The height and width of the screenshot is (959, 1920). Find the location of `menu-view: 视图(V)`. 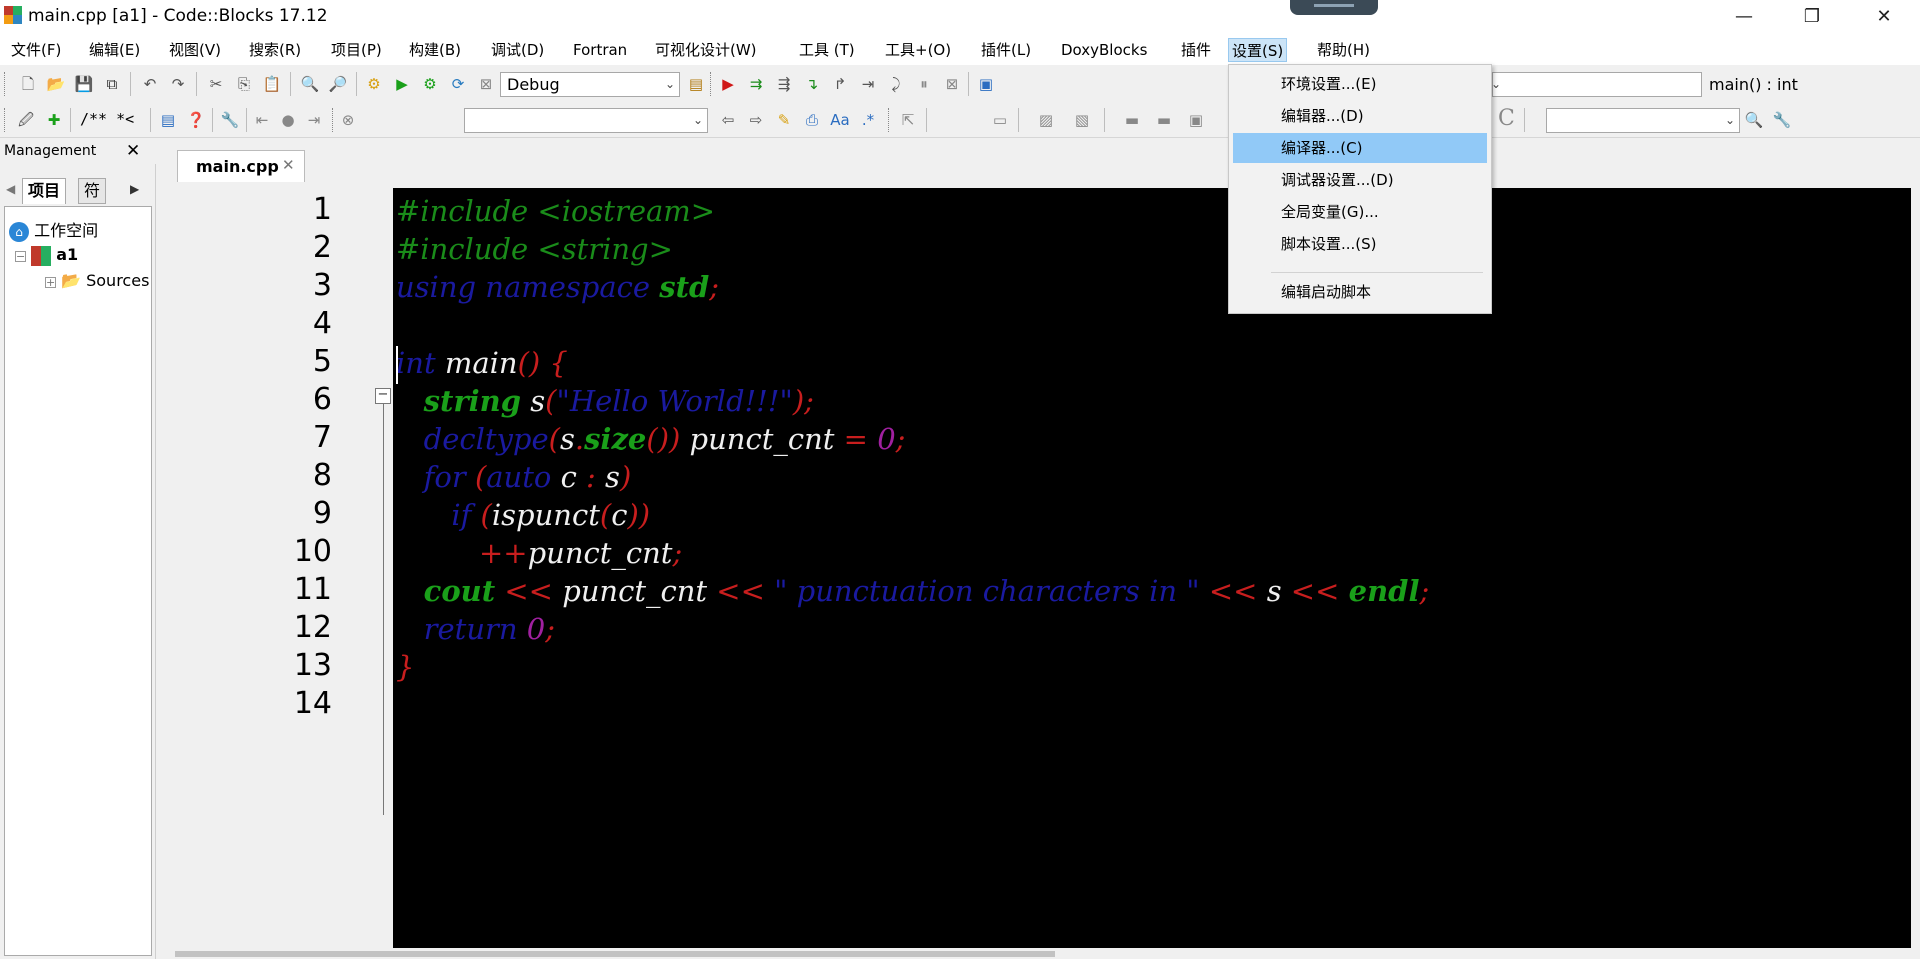

menu-view: 视图(V) is located at coordinates (195, 50).